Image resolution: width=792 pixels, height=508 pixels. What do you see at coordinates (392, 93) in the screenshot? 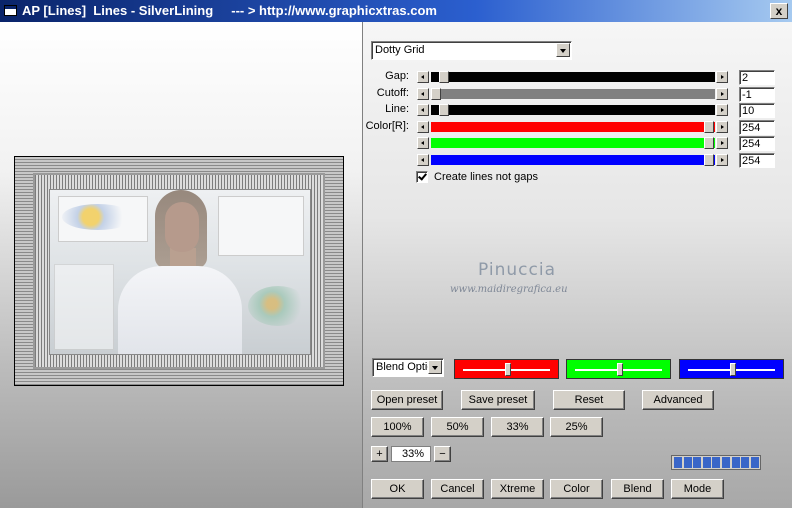
I see `slider-label: Cutoff:` at bounding box center [392, 93].